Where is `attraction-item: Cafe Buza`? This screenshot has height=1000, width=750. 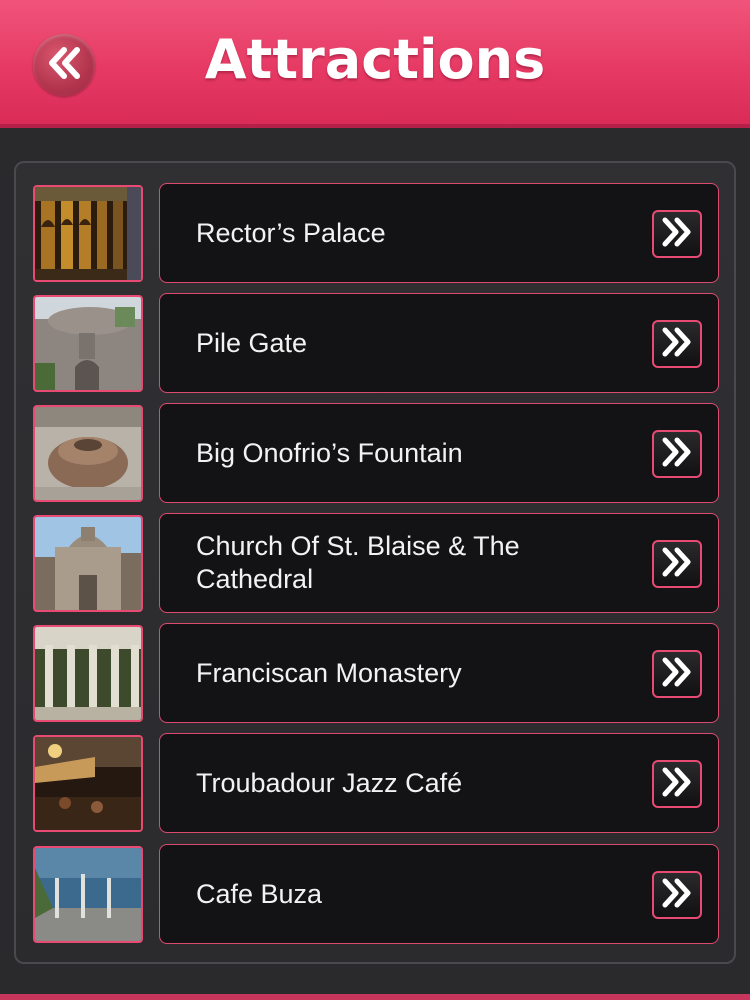
attraction-item: Cafe Buza is located at coordinates (439, 894).